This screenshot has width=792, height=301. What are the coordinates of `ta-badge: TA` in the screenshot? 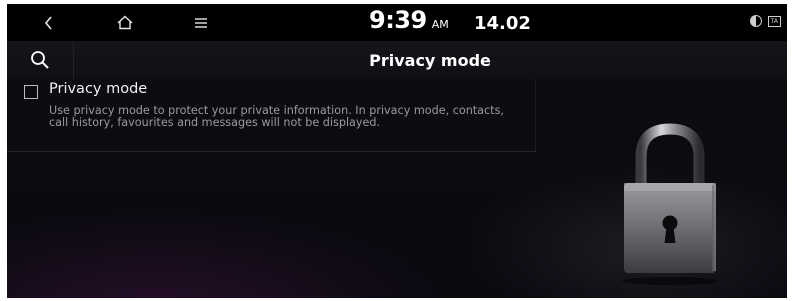 It's located at (774, 21).